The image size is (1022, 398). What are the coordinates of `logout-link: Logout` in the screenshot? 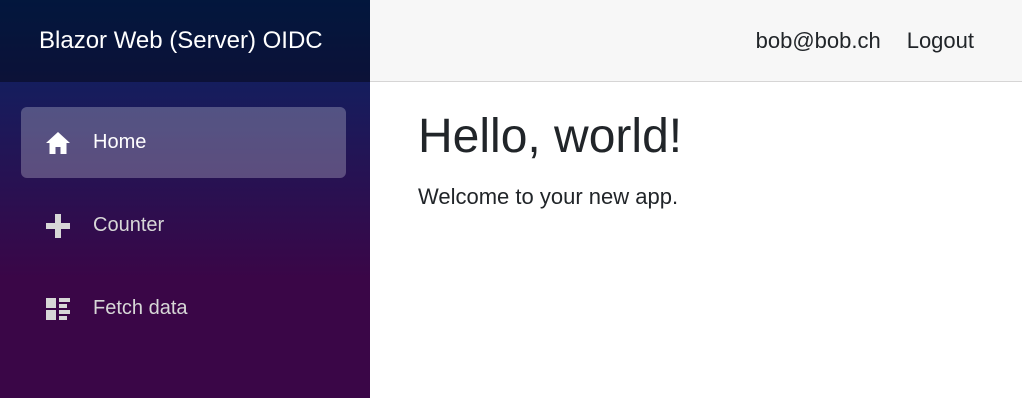 It's located at (940, 41).